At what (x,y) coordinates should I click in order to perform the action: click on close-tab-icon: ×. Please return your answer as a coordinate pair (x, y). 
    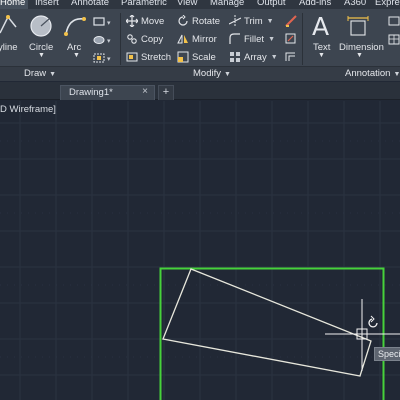
    Looking at the image, I should click on (145, 91).